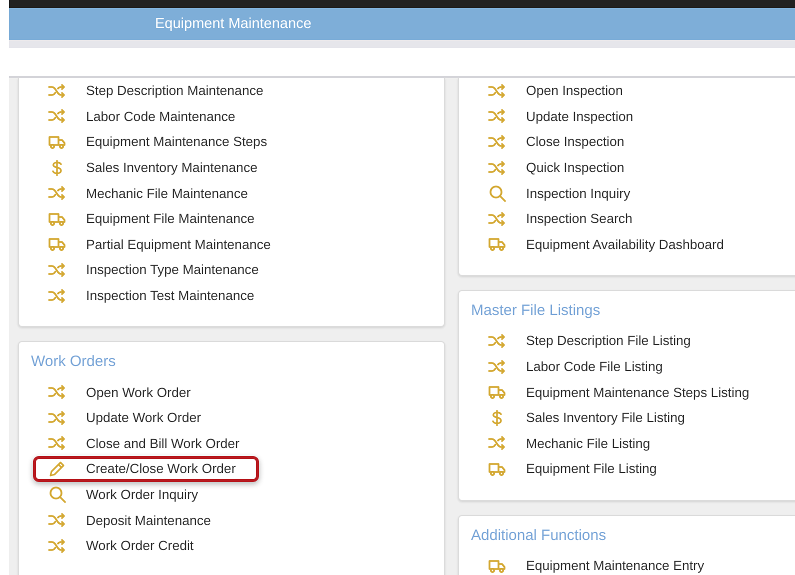 This screenshot has width=795, height=575. I want to click on menu-item: Equipment File Maintenance, so click(155, 219).